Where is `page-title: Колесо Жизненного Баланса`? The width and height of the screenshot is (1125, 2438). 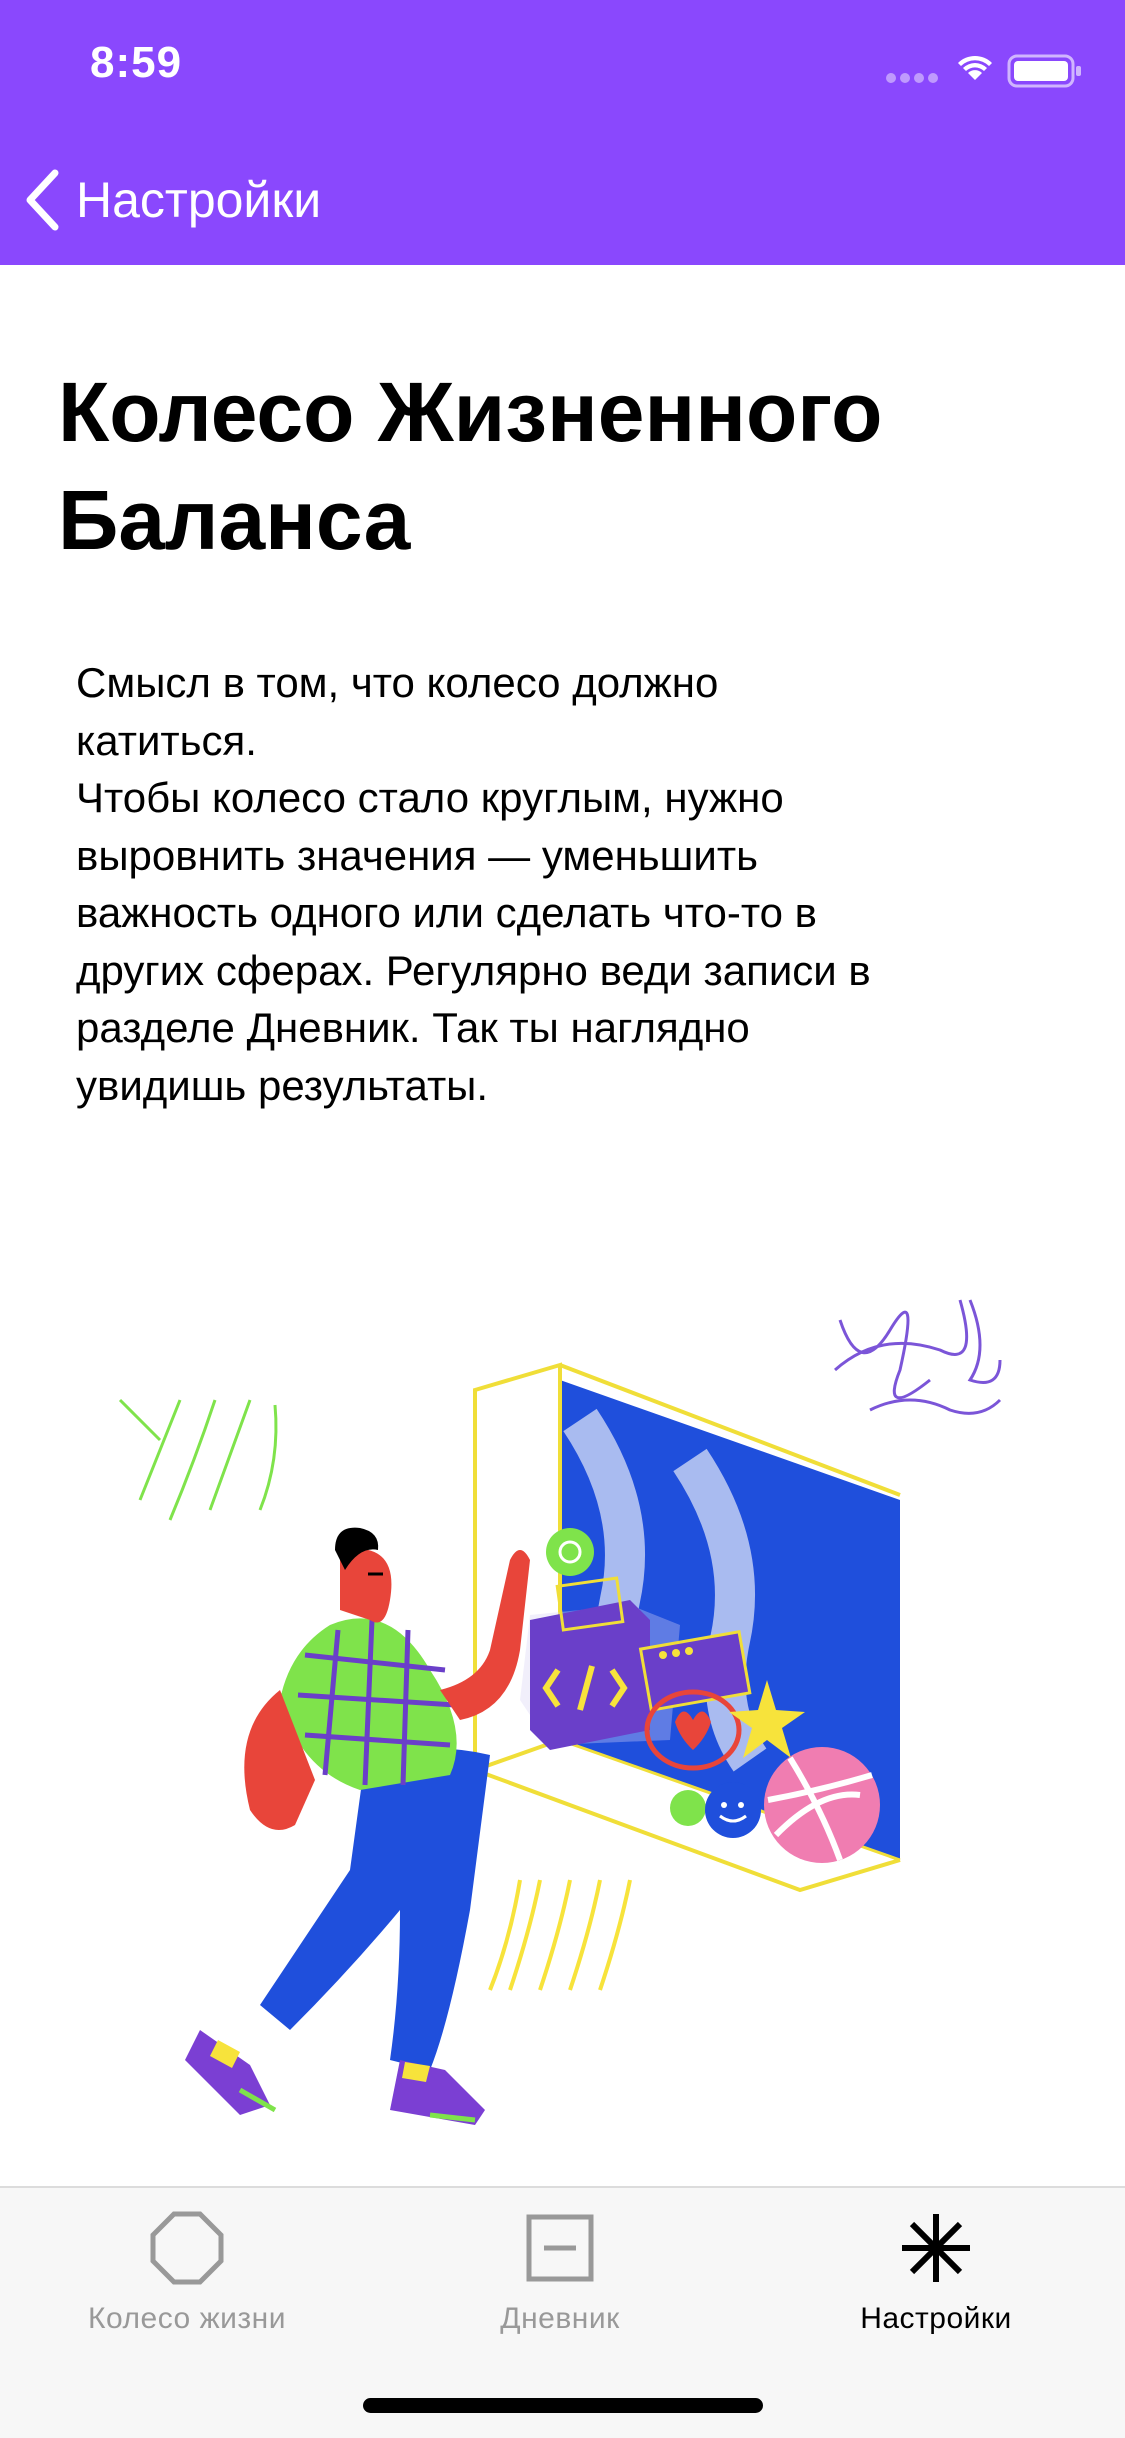 page-title: Колесо Жизненного Баланса is located at coordinates (470, 466).